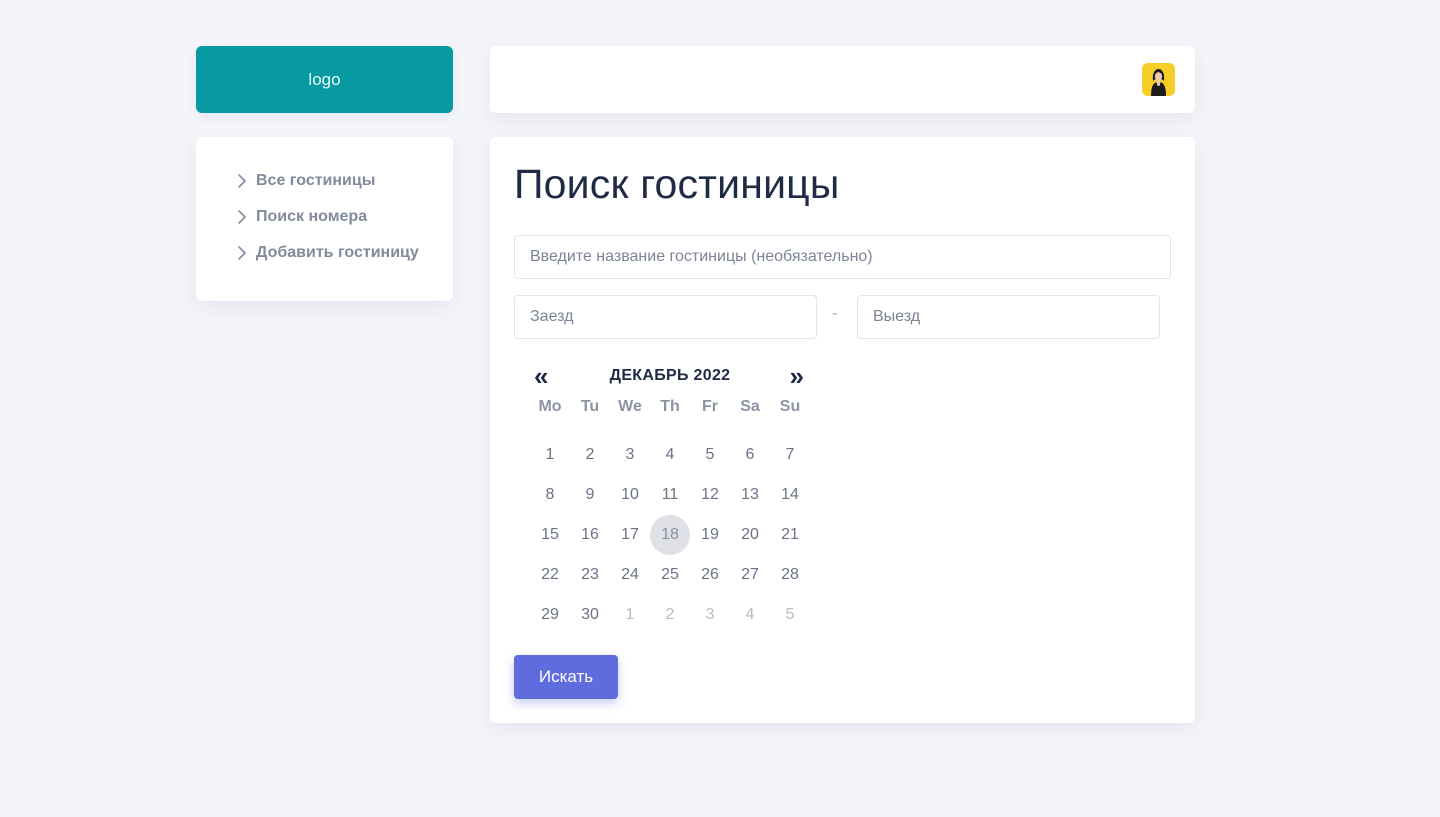 This screenshot has height=817, width=1440. I want to click on hotel-name-input, so click(842, 257).